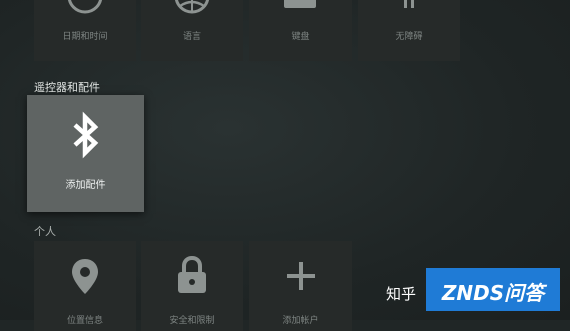 The height and width of the screenshot is (331, 570). What do you see at coordinates (300, 4) in the screenshot?
I see `keyboard-icon` at bounding box center [300, 4].